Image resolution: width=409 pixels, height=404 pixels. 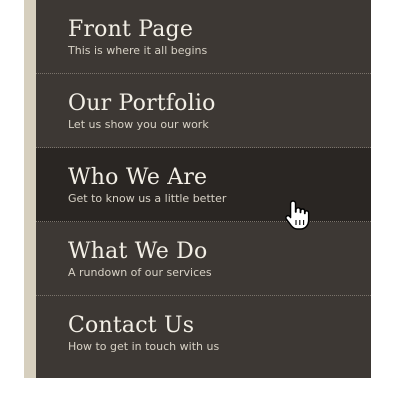 What do you see at coordinates (147, 198) in the screenshot?
I see `menu-item-subtitle: Get to know us a little better` at bounding box center [147, 198].